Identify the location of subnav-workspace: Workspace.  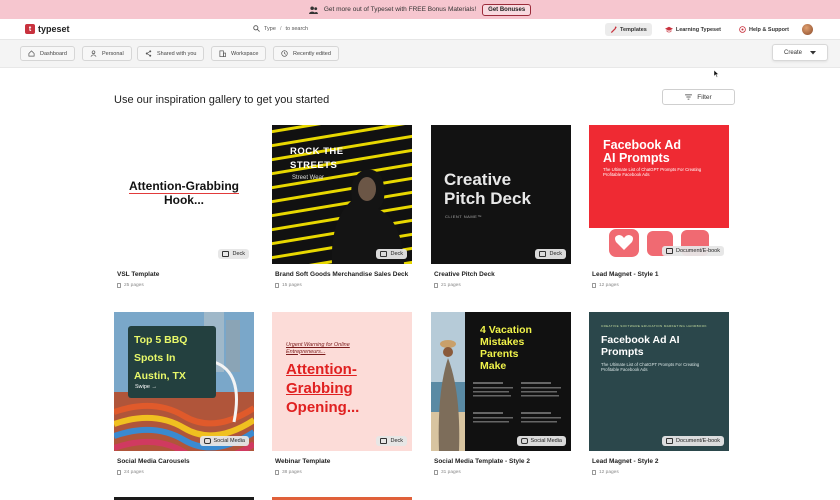
(239, 53).